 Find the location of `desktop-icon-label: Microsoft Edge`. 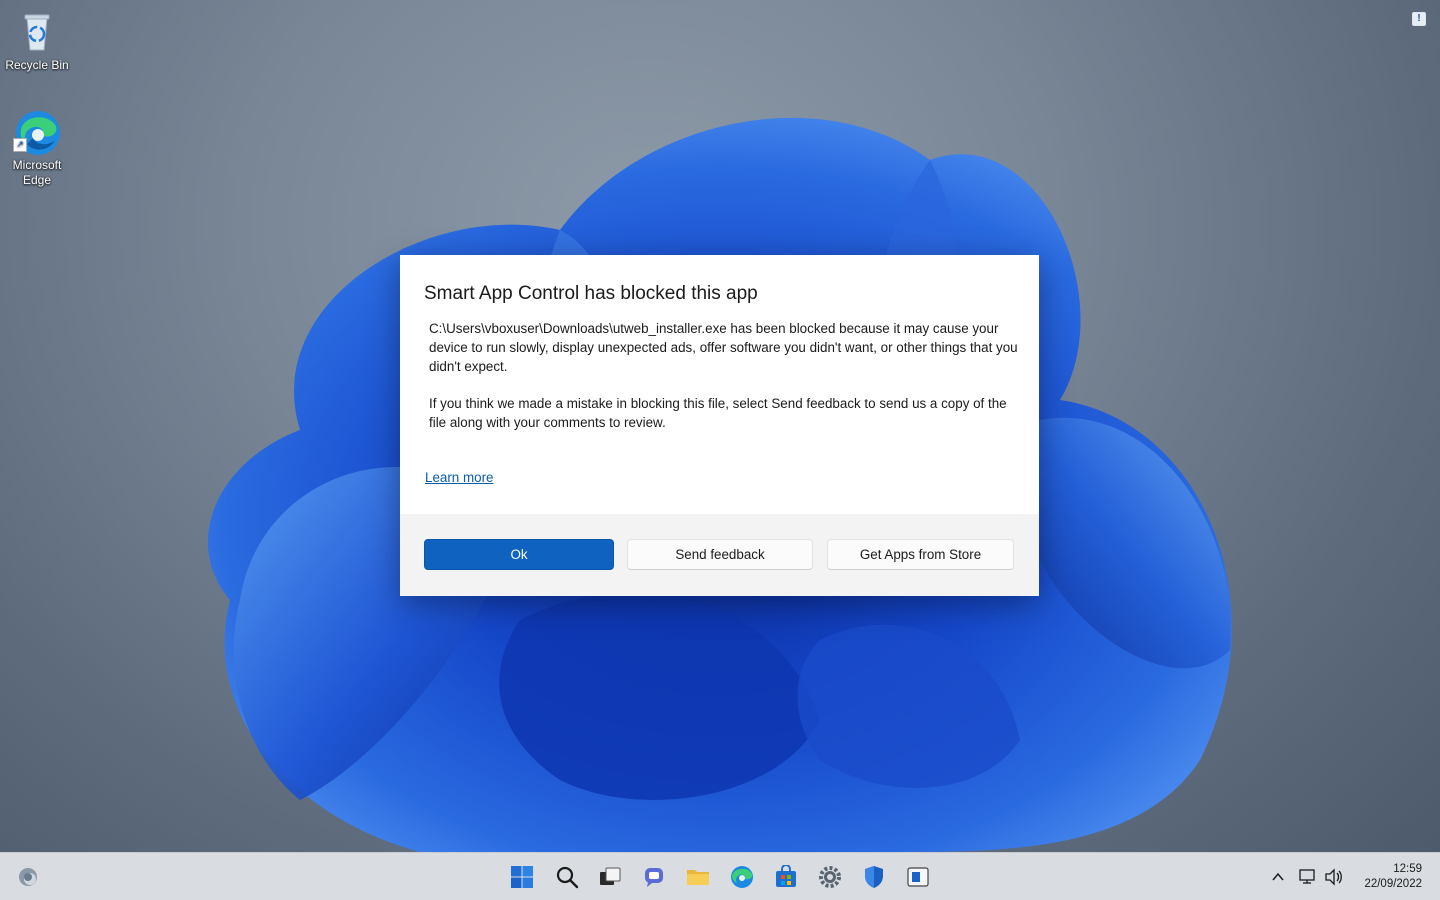

desktop-icon-label: Microsoft Edge is located at coordinates (37, 172).